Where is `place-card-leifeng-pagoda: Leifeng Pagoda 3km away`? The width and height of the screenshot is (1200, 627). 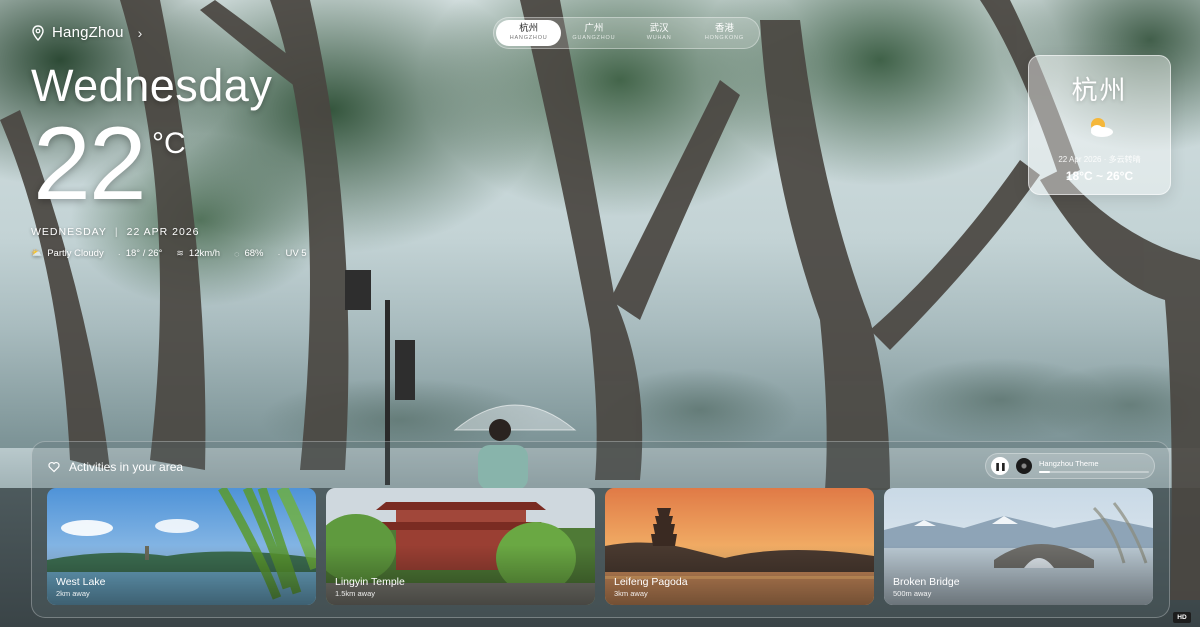
place-card-leifeng-pagoda: Leifeng Pagoda 3km away is located at coordinates (739, 546).